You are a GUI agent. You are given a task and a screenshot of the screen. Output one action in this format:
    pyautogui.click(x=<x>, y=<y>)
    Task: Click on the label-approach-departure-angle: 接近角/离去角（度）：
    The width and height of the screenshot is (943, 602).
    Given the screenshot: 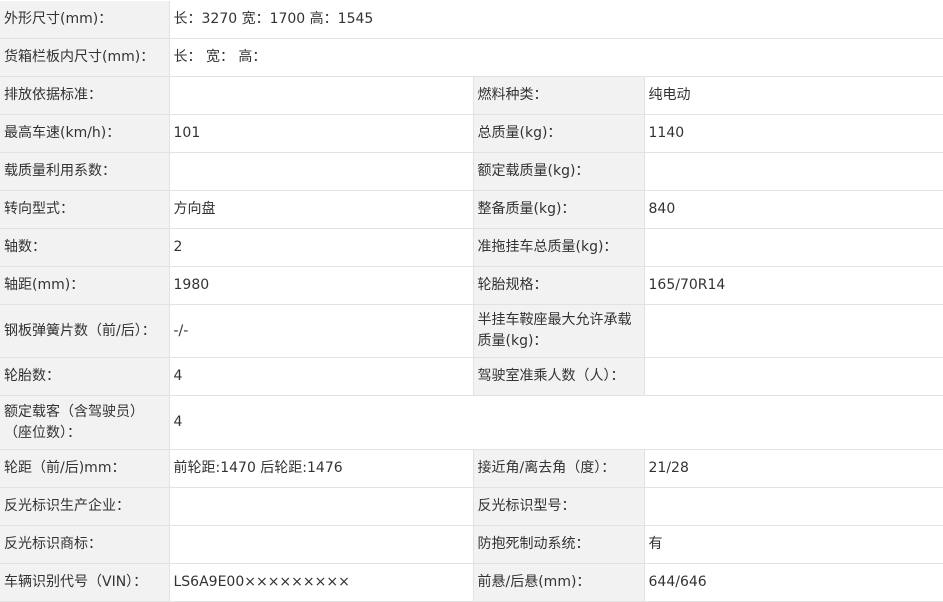 What is the action you would take?
    pyautogui.click(x=559, y=468)
    